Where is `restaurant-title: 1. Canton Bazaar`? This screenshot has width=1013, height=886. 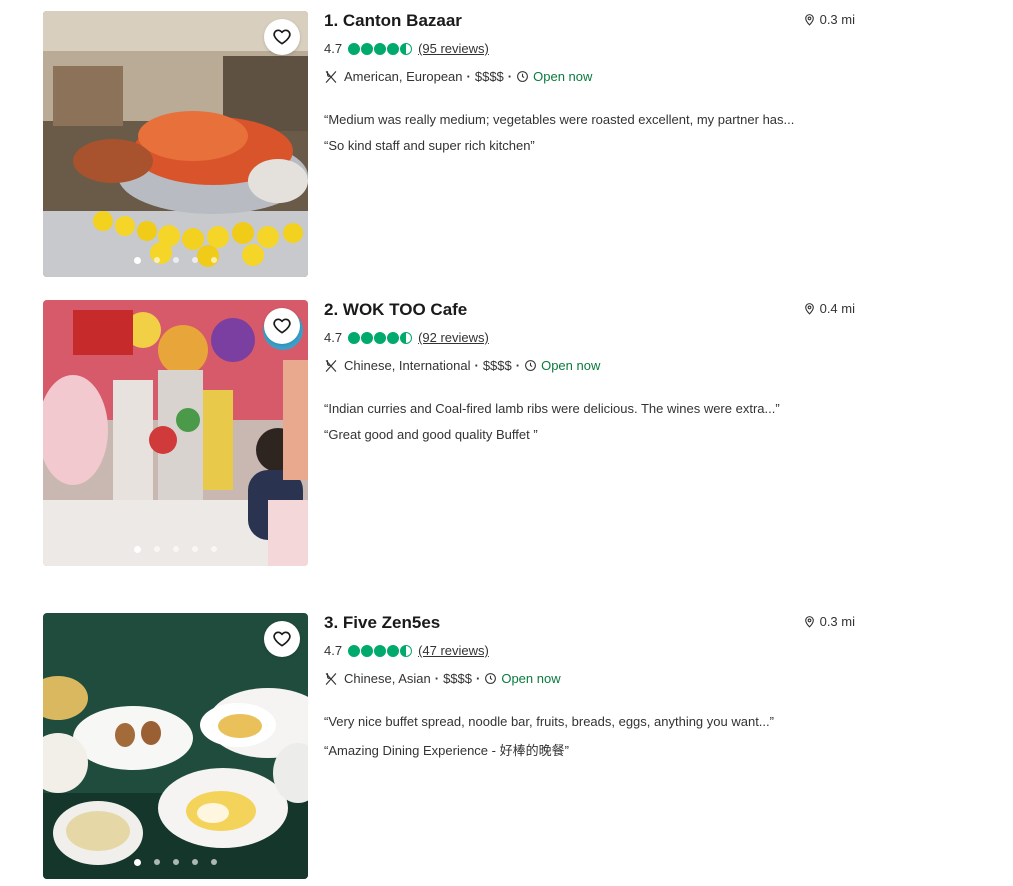 restaurant-title: 1. Canton Bazaar is located at coordinates (393, 21).